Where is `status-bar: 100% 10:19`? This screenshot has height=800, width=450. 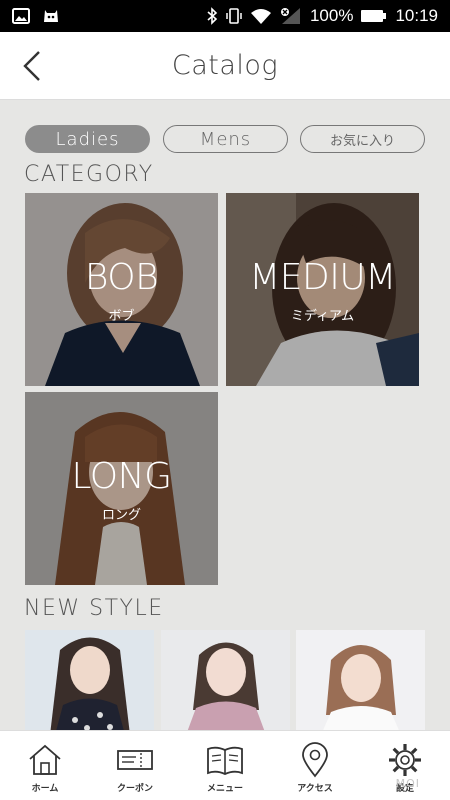
status-bar: 100% 10:19 is located at coordinates (225, 16).